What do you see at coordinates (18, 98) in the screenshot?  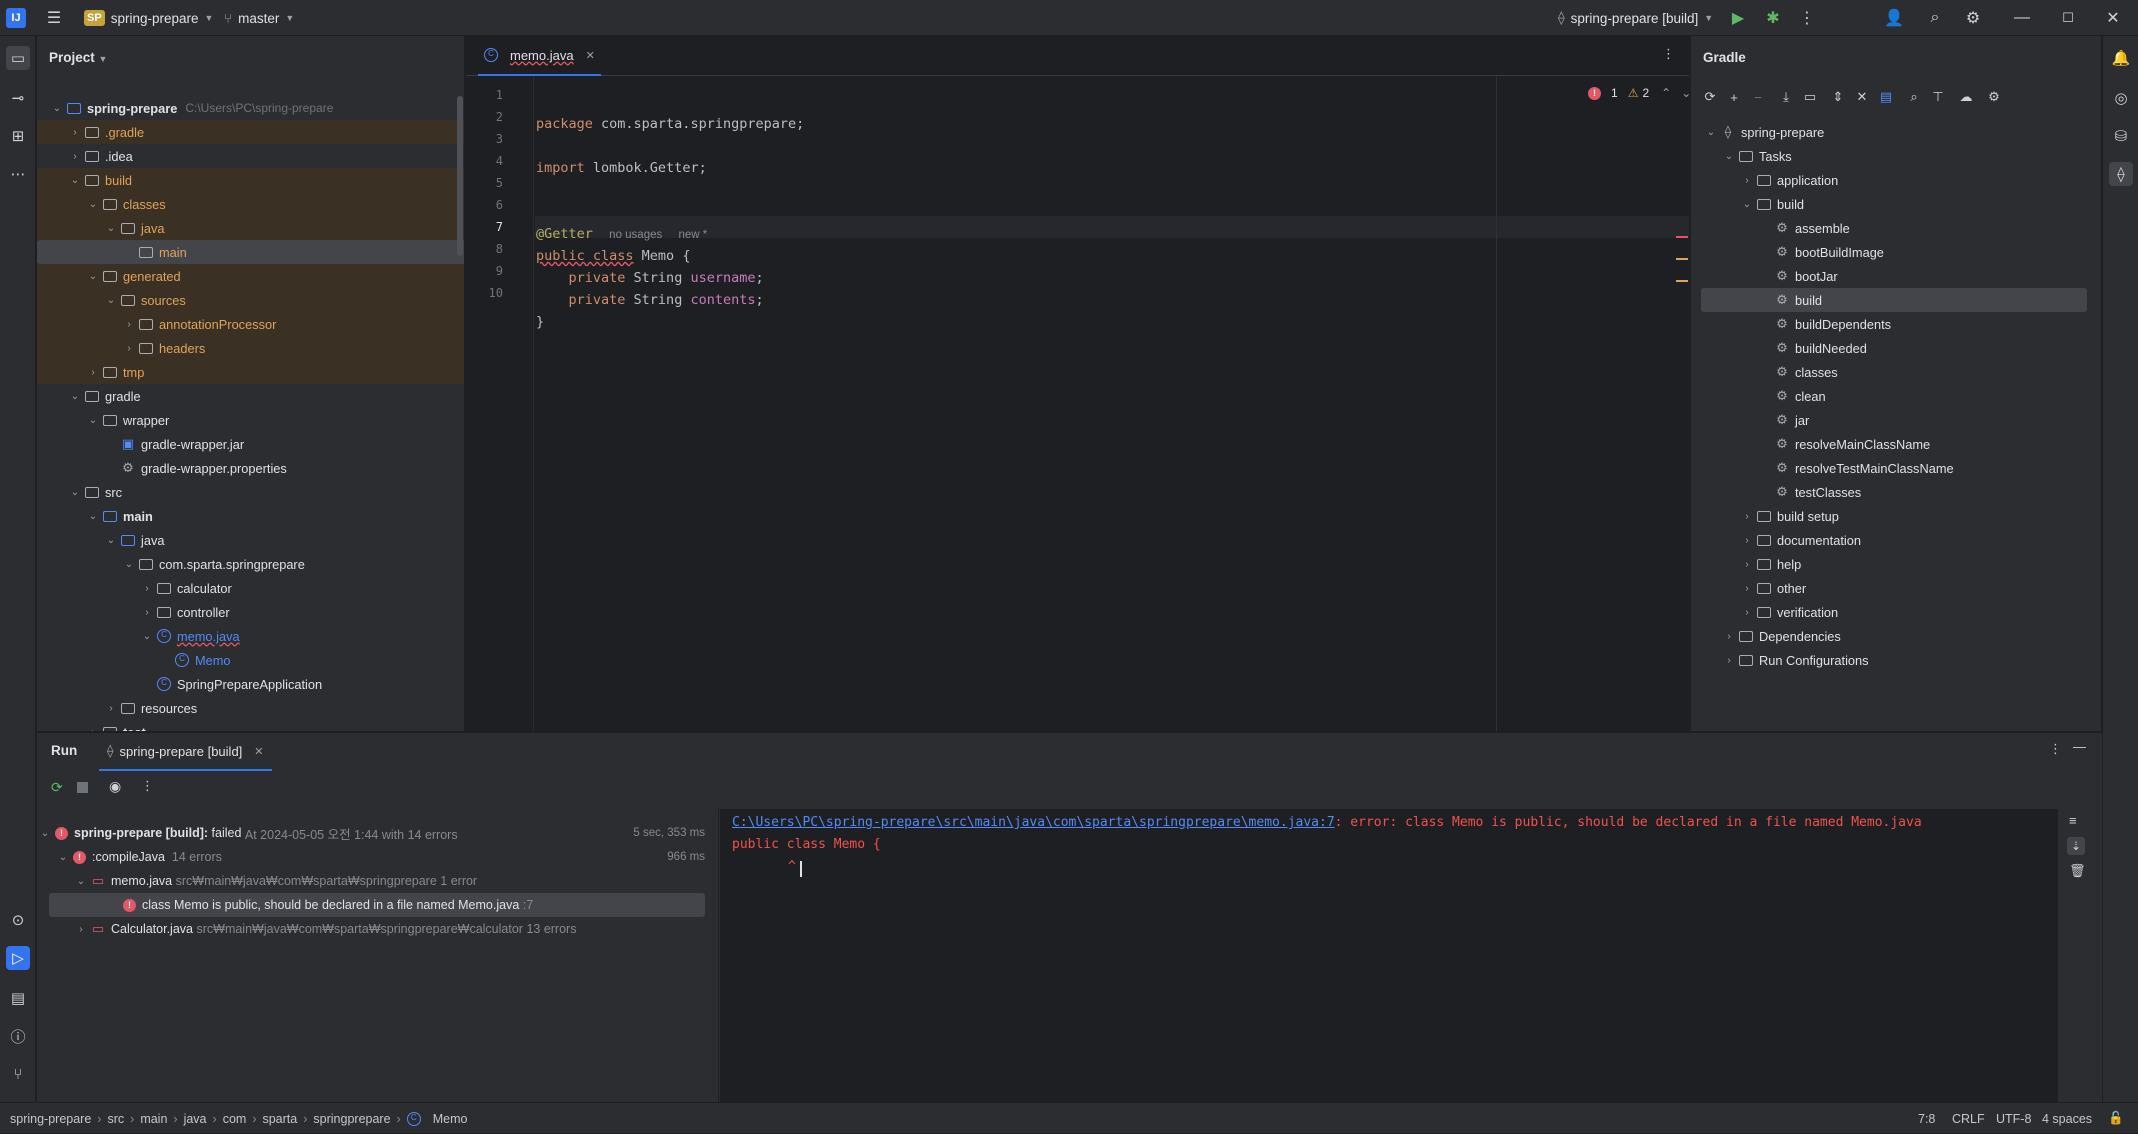 I see `commit-icon: ⊸` at bounding box center [18, 98].